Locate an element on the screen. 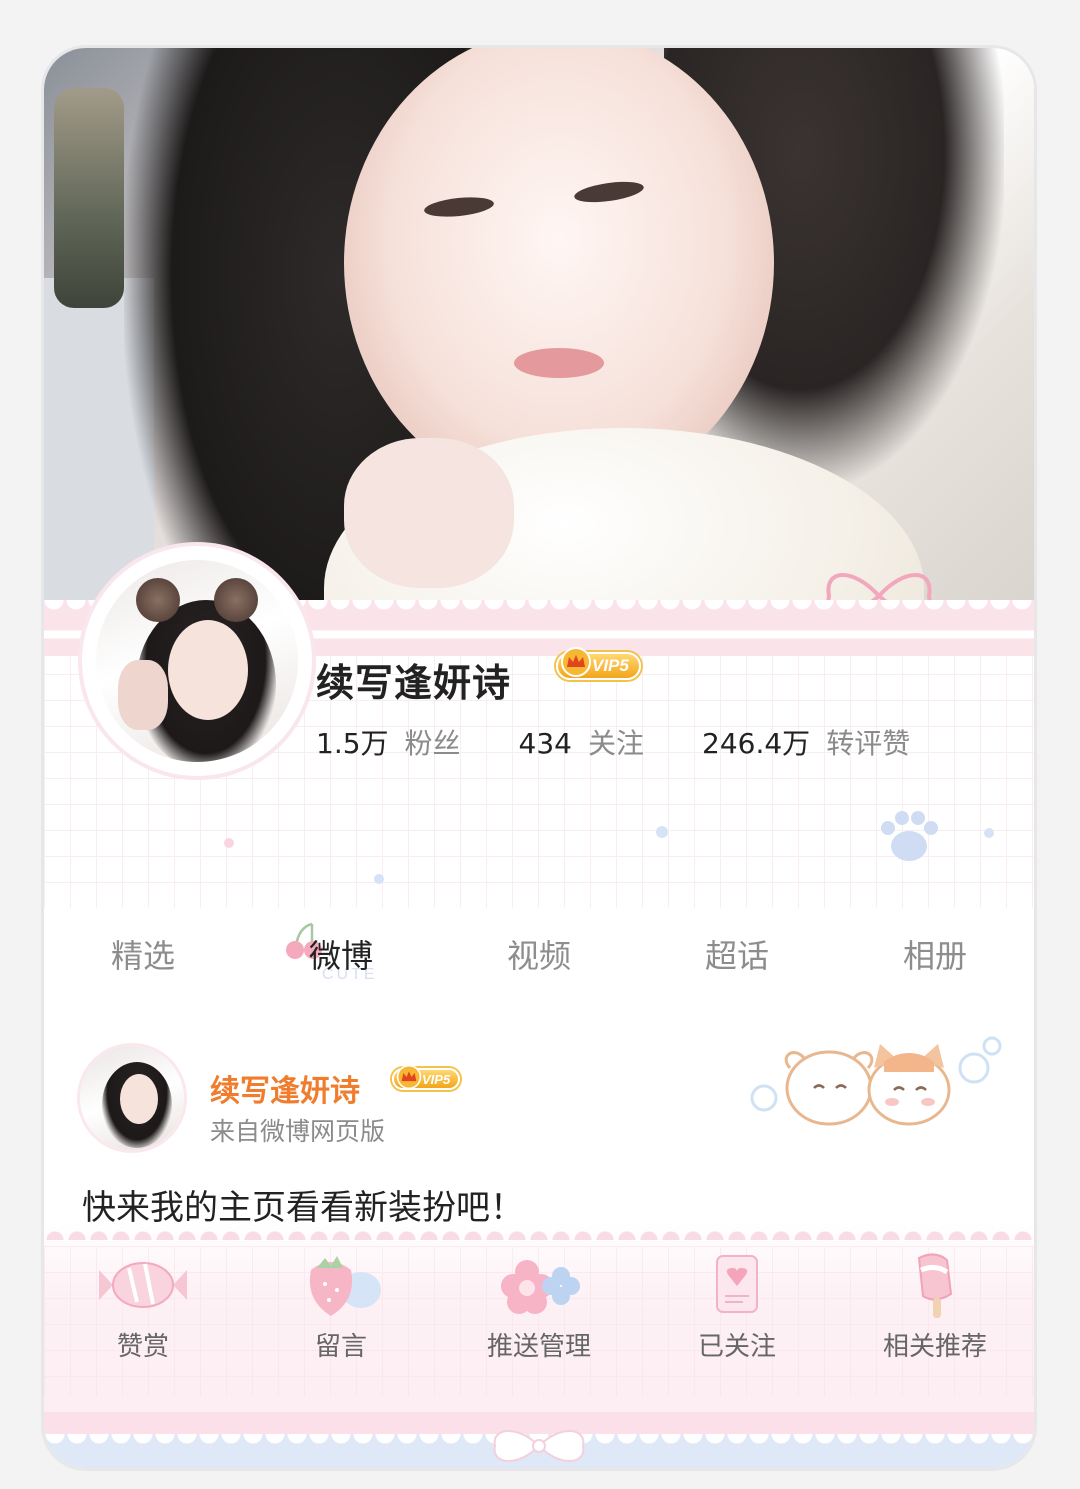  stat-fans: 1.5万 粉丝 is located at coordinates (388, 742).